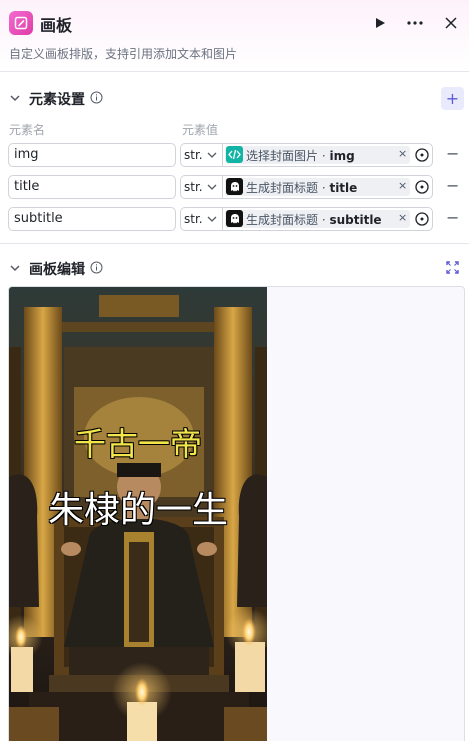  Describe the element at coordinates (21, 23) in the screenshot. I see `canvas-edit-icon` at that location.